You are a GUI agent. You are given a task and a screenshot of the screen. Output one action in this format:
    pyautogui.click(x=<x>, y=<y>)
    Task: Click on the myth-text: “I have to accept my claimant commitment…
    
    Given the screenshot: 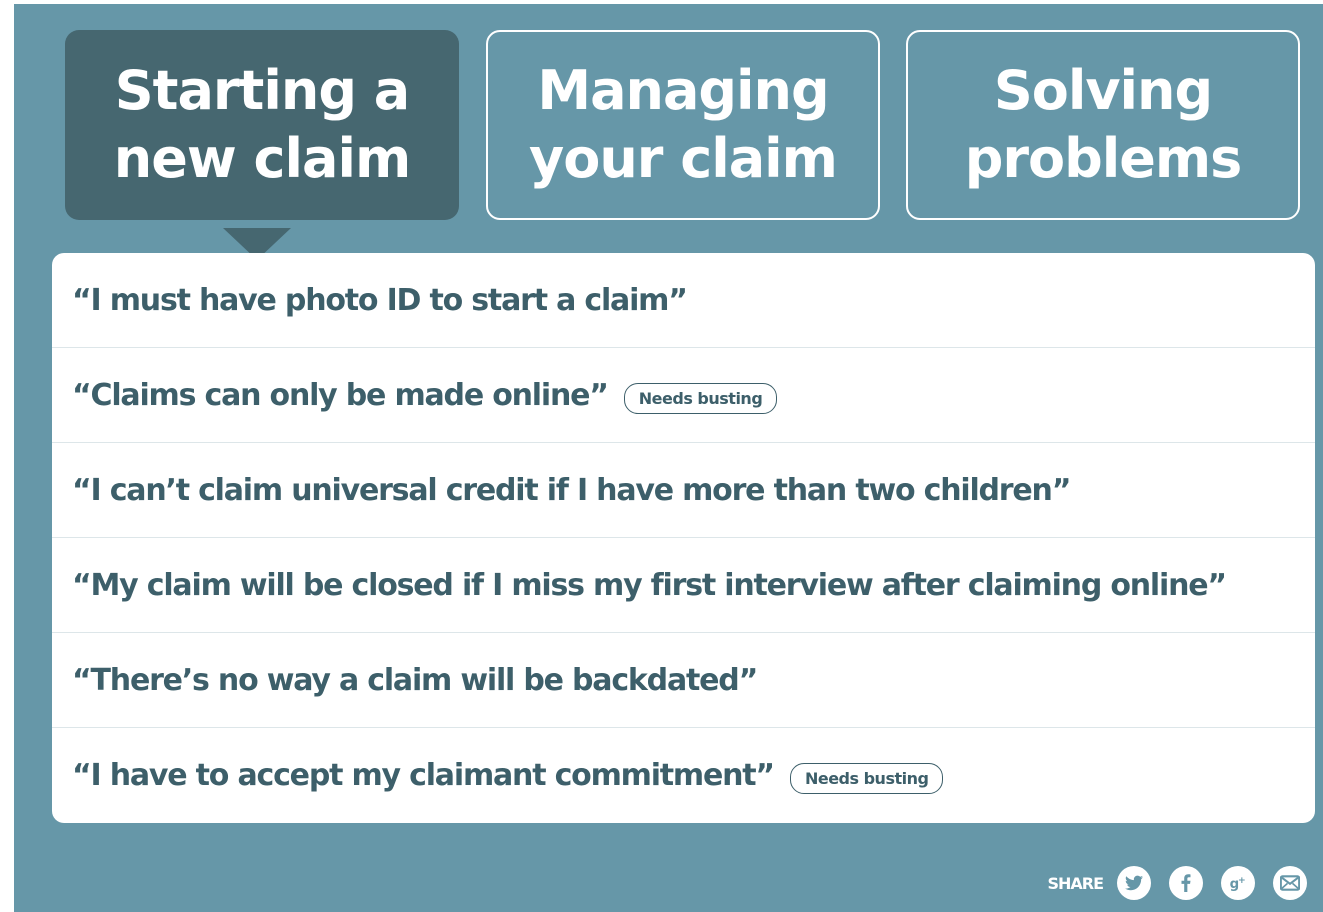 What is the action you would take?
    pyautogui.click(x=423, y=775)
    